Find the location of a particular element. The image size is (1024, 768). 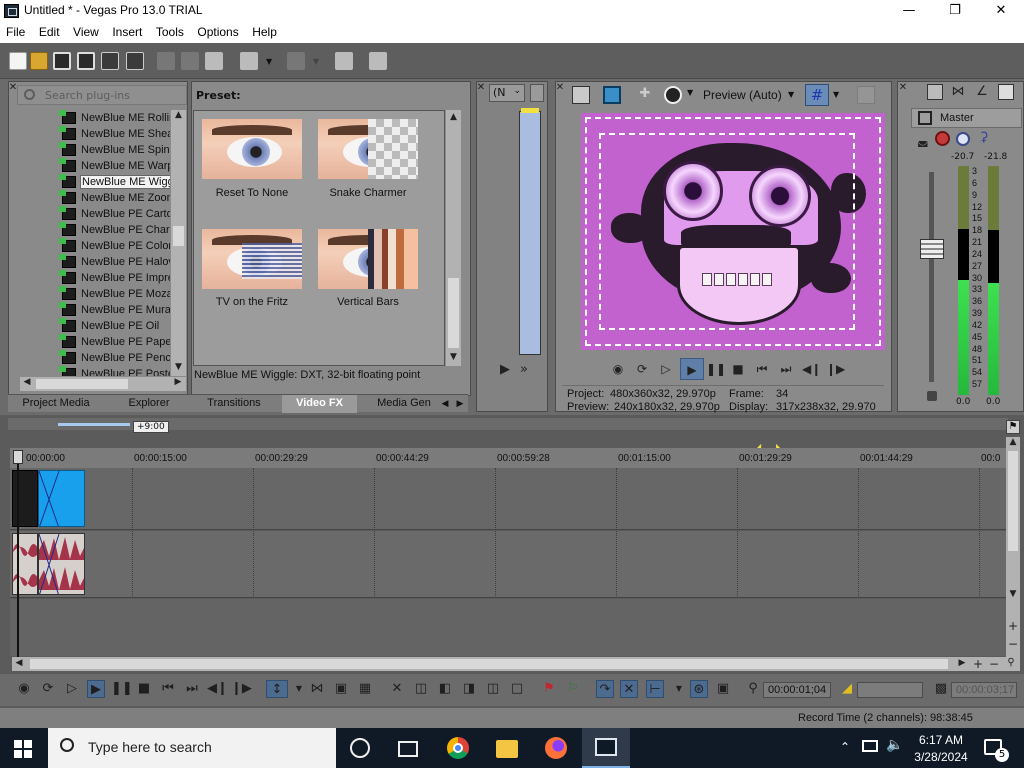

play-icon: ▶ is located at coordinates (96, 689).